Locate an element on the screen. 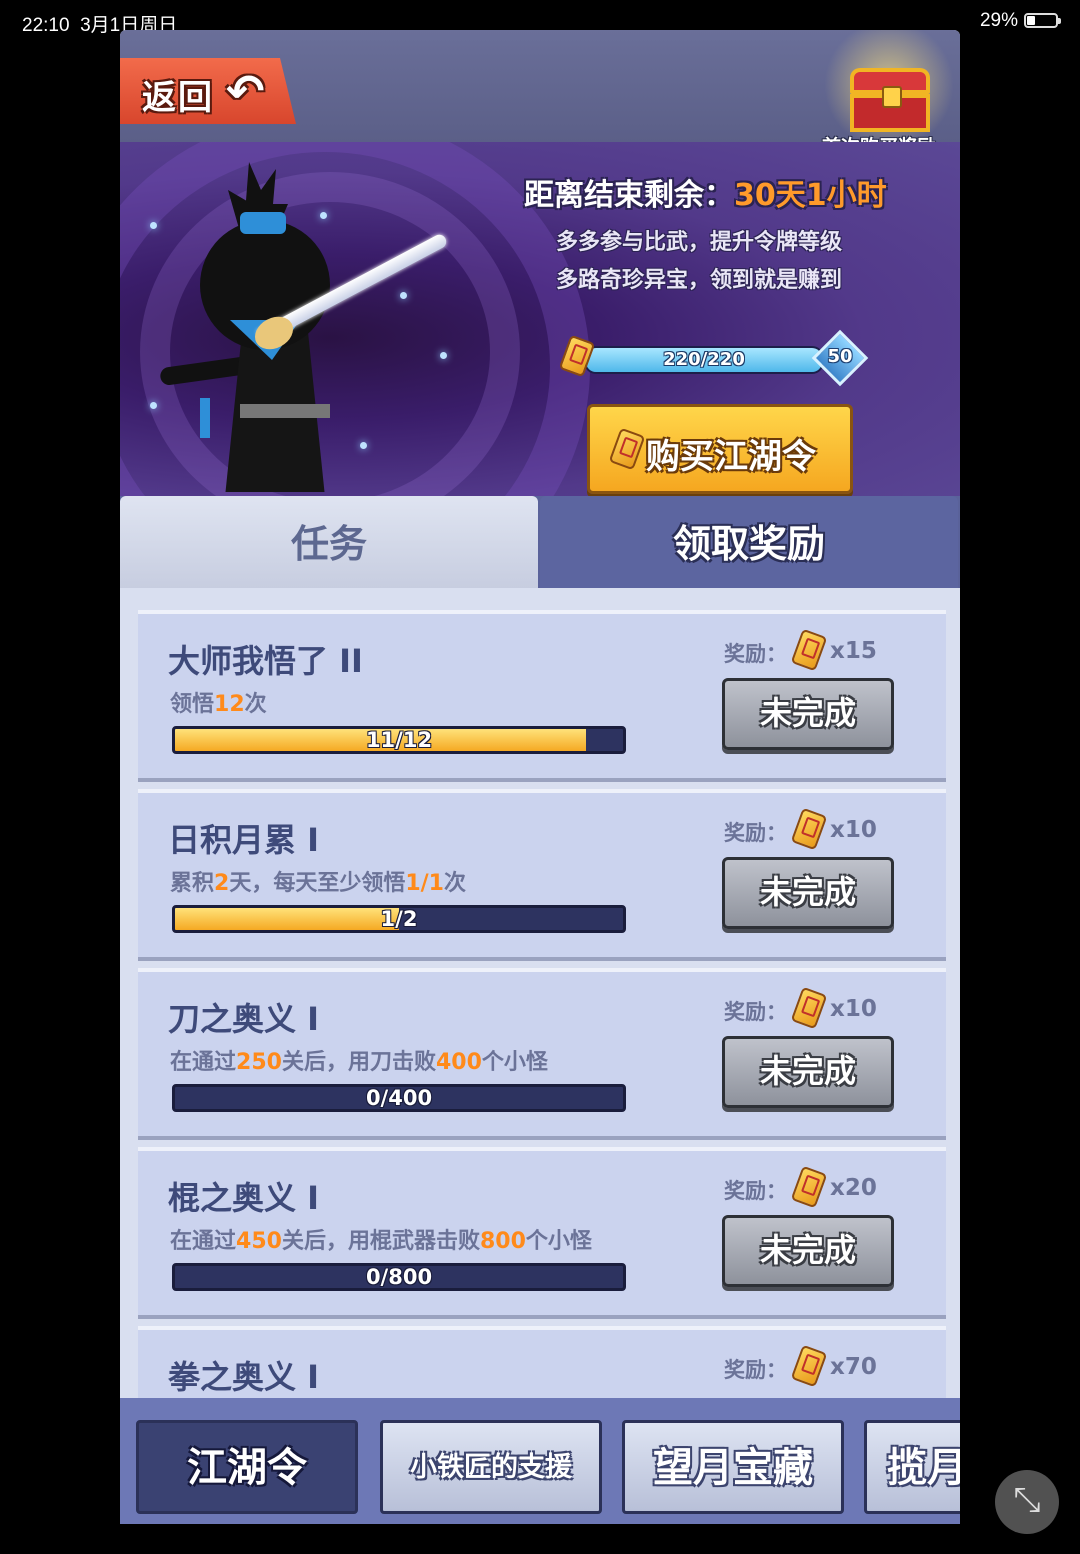 The image size is (1080, 1554). header: 返回 ↶ 首次购买奖励 is located at coordinates (540, 94).